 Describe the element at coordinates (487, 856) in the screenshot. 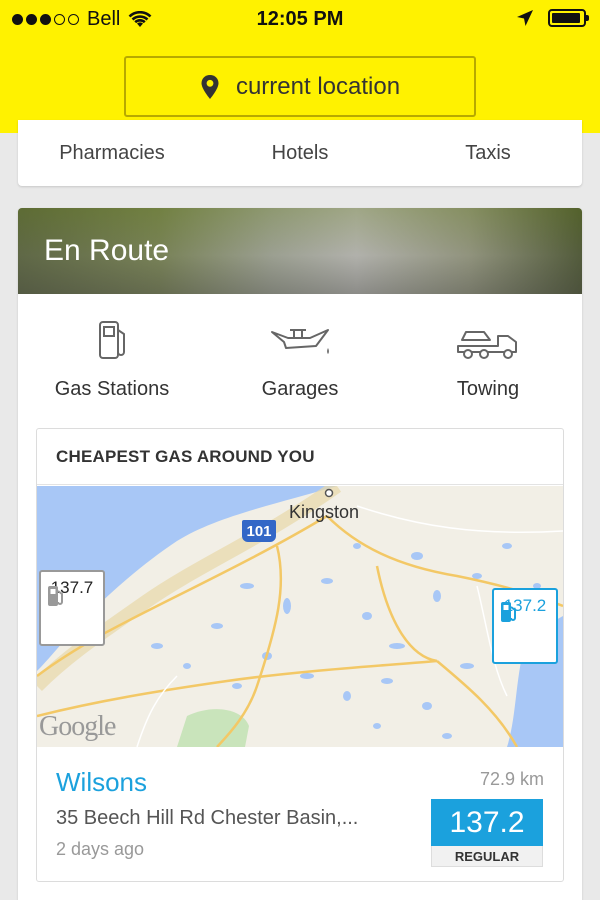

I see `fuel-grade: REGULAR` at that location.